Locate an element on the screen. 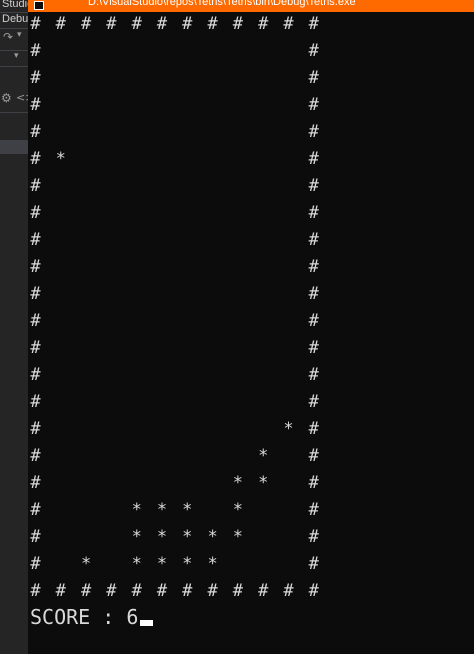 The image size is (474, 654). console-app-icon is located at coordinates (39, 5).